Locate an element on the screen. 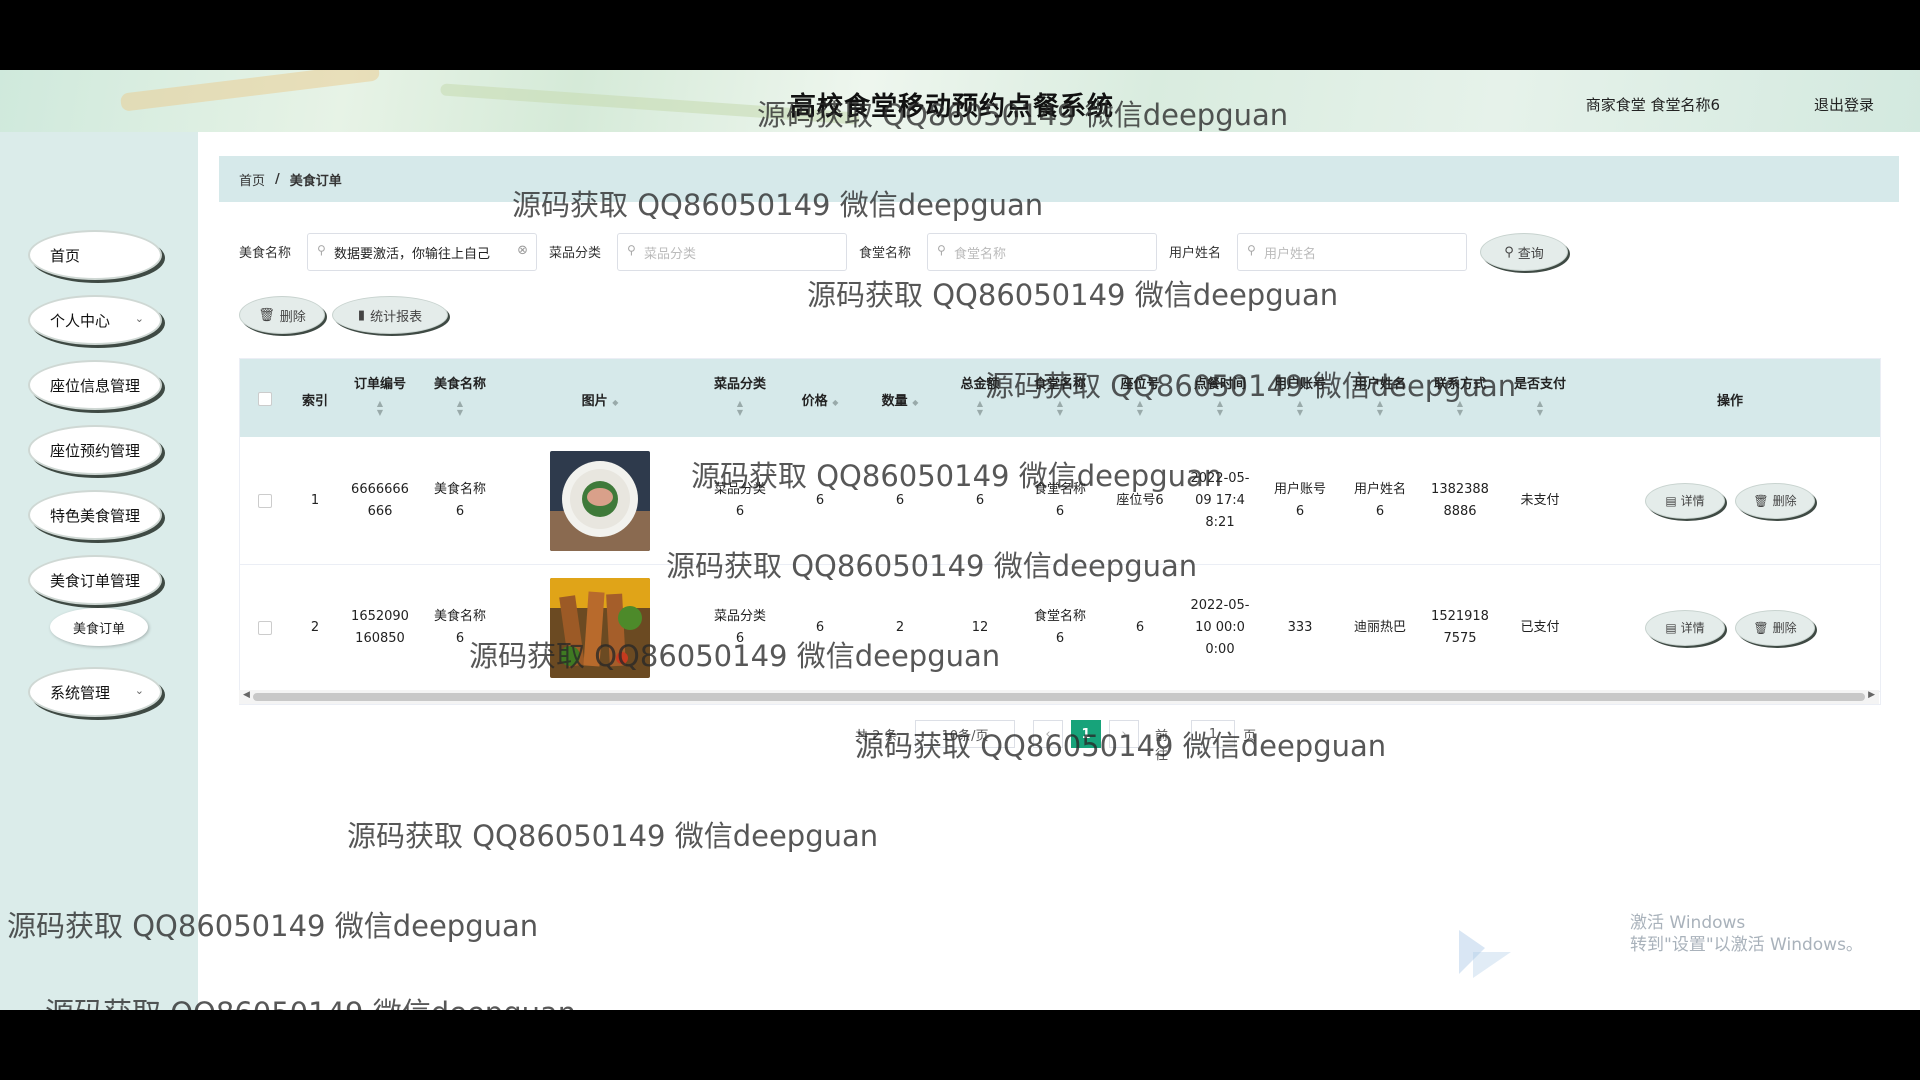  col-order-no: 订单编号 ▲ ▼ is located at coordinates (380, 398).